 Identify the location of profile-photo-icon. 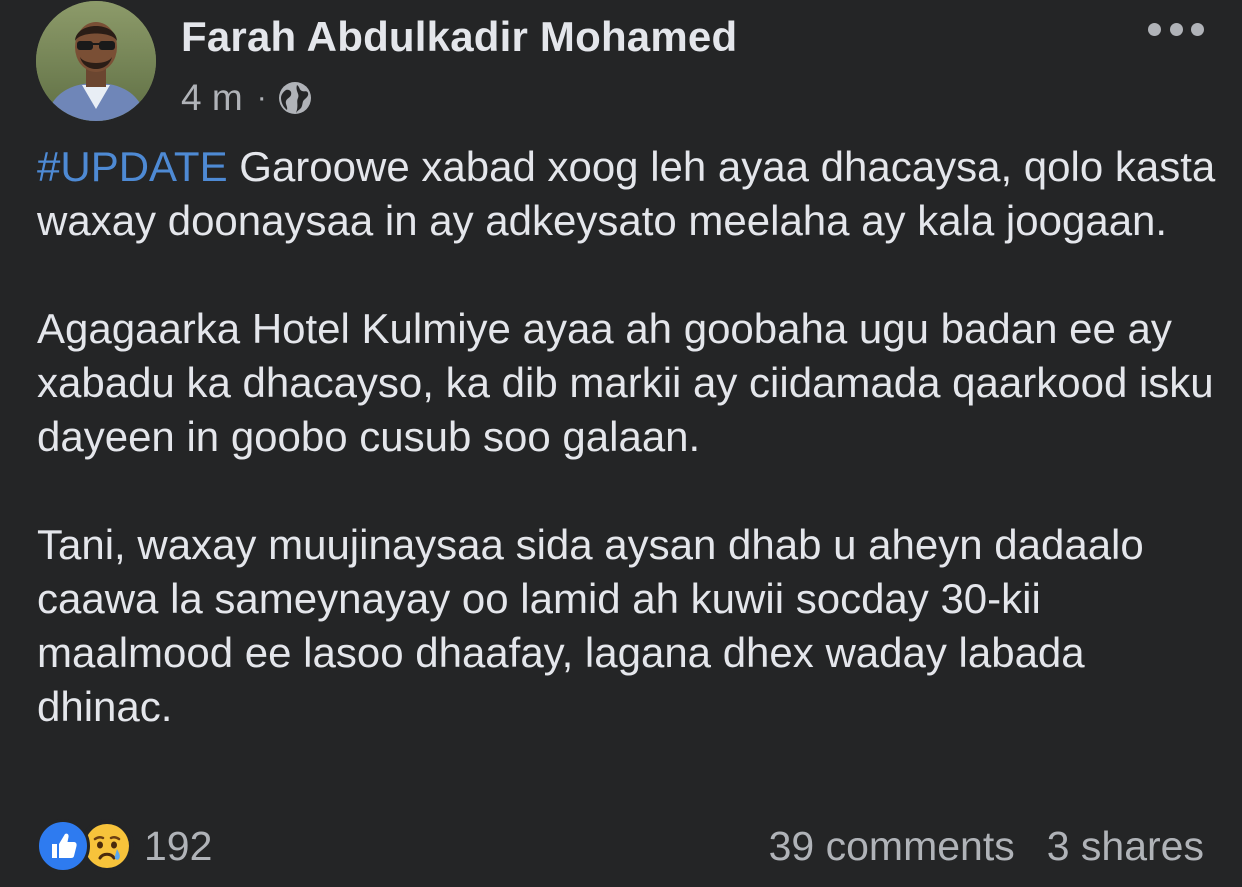
(96, 61).